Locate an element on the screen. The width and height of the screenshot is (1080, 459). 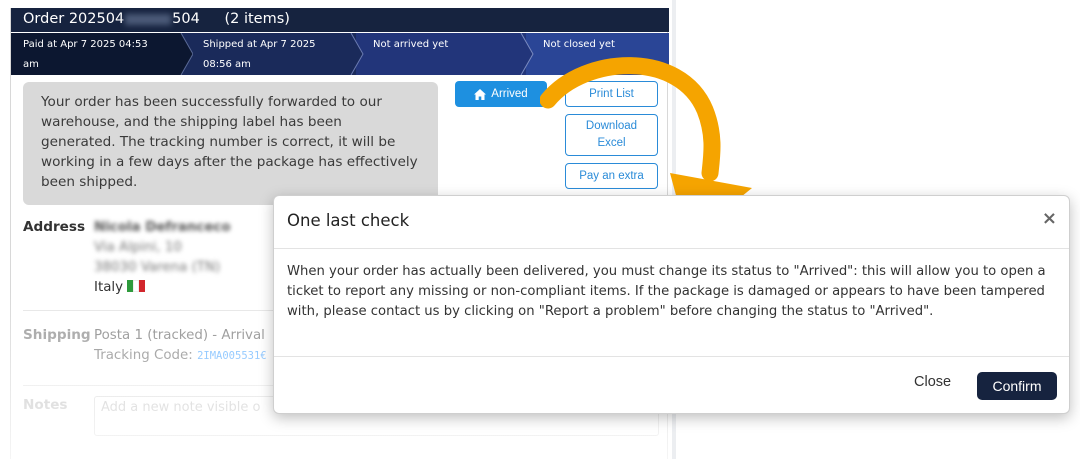
close-button: Close is located at coordinates (932, 382).